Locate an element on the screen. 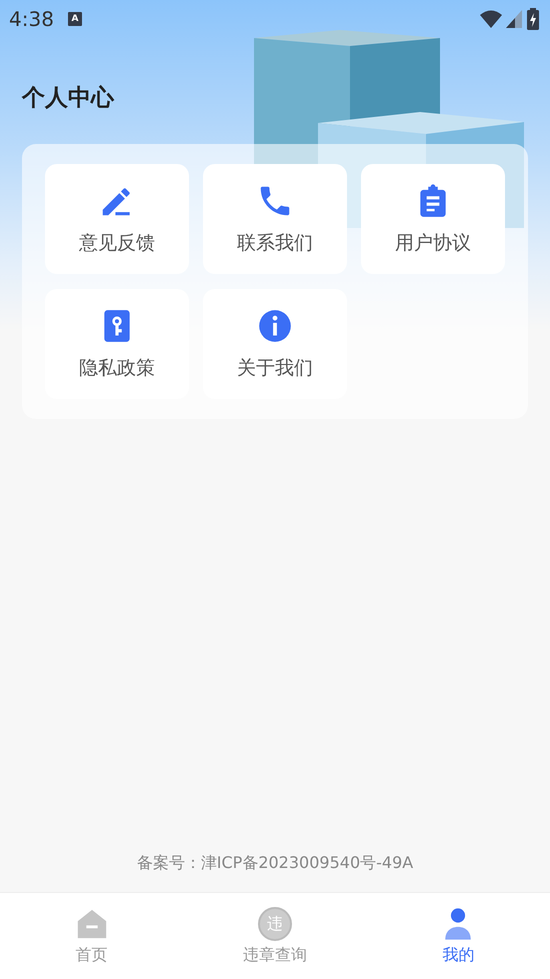 This screenshot has width=550, height=979. wifi-icon is located at coordinates (491, 19).